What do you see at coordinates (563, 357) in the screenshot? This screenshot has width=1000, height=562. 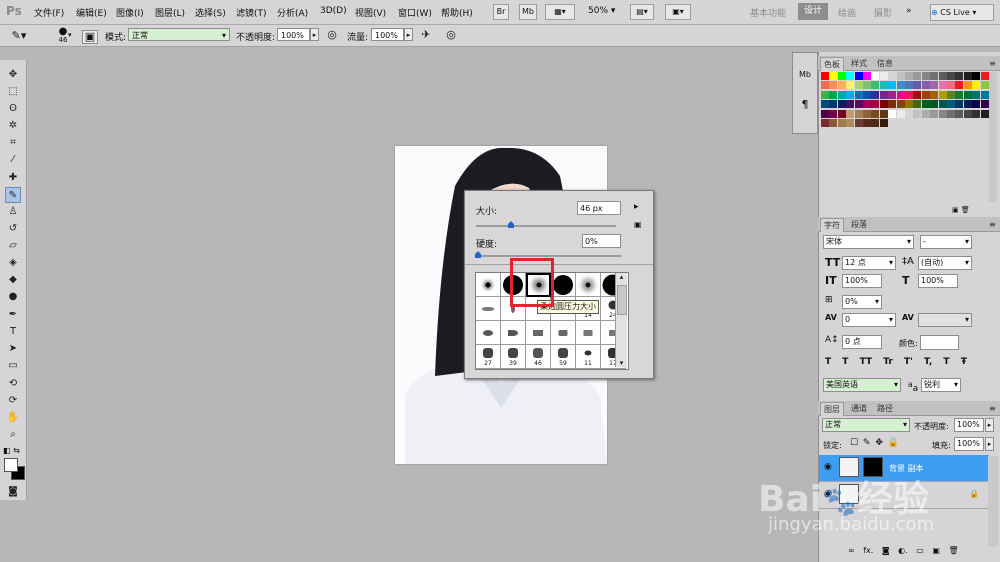 I see `brush-cell: 59` at bounding box center [563, 357].